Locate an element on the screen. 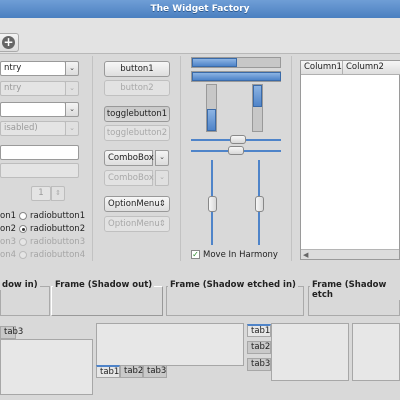 The width and height of the screenshot is (400, 400). horizontal-scrollbar: ◀ is located at coordinates (350, 254).